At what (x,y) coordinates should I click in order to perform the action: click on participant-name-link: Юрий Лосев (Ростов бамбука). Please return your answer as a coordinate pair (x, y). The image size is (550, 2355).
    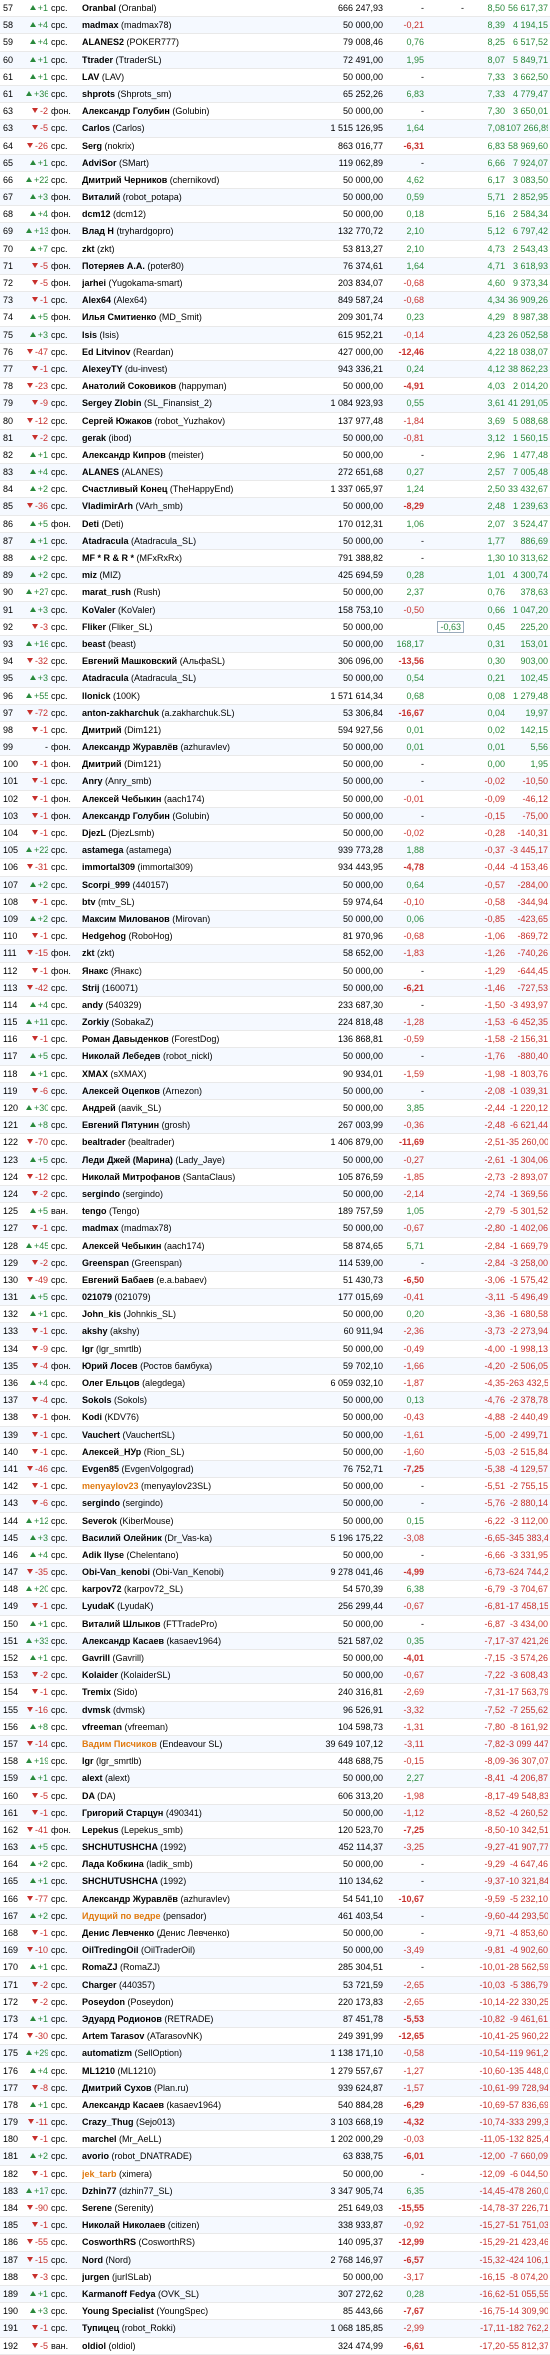
    Looking at the image, I should click on (188, 1366).